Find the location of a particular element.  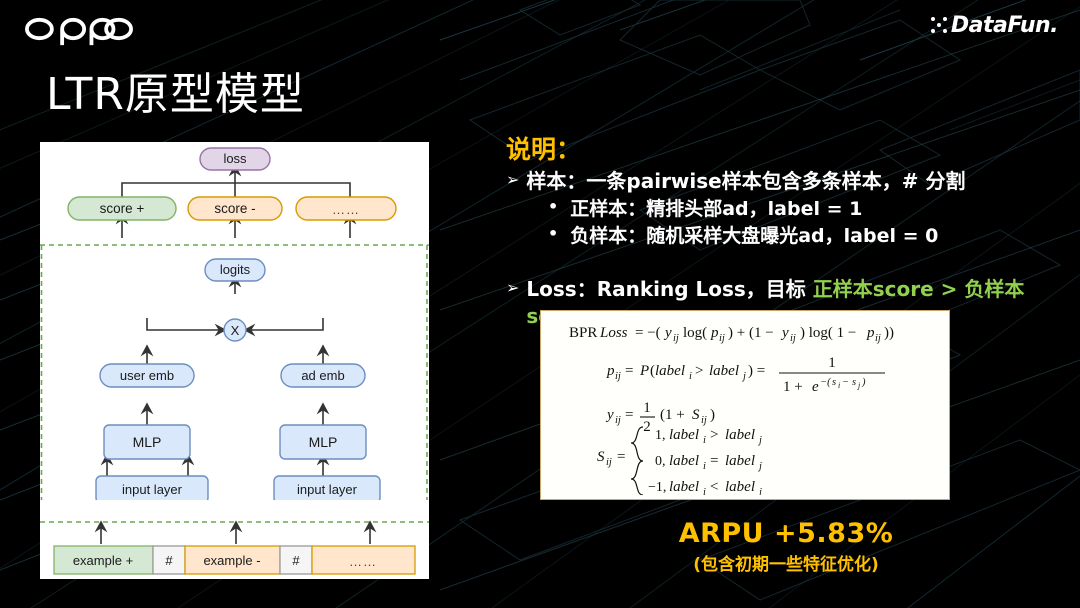

example-label-negative: example - is located at coordinates (231, 560).